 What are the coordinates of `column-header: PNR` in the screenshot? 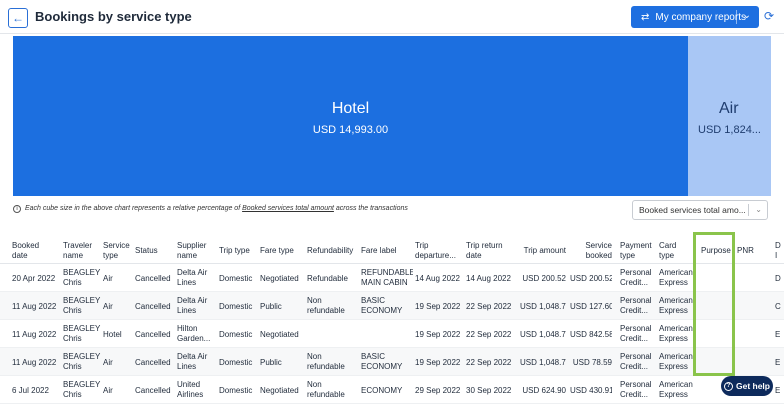 It's located at (755, 251).